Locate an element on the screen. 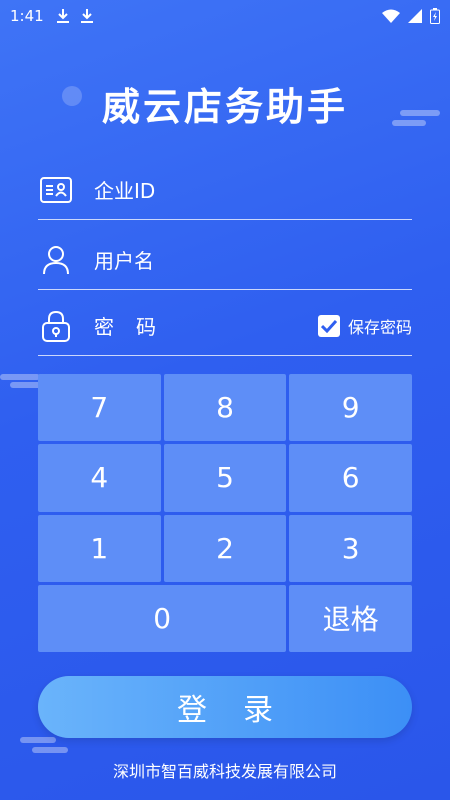  save-password-toggle: 保存密码 is located at coordinates (364, 326).